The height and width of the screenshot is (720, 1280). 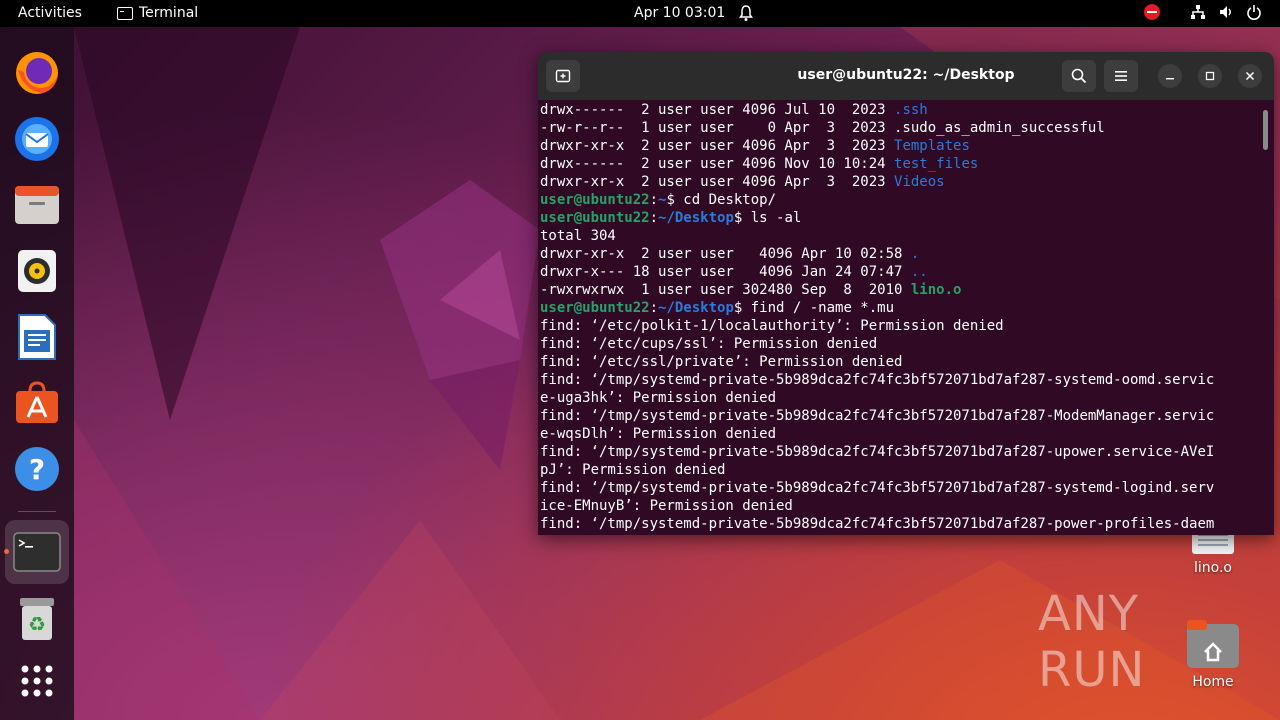 I want to click on anyrun-watermark: ANY RUN, so click(x=1138, y=642).